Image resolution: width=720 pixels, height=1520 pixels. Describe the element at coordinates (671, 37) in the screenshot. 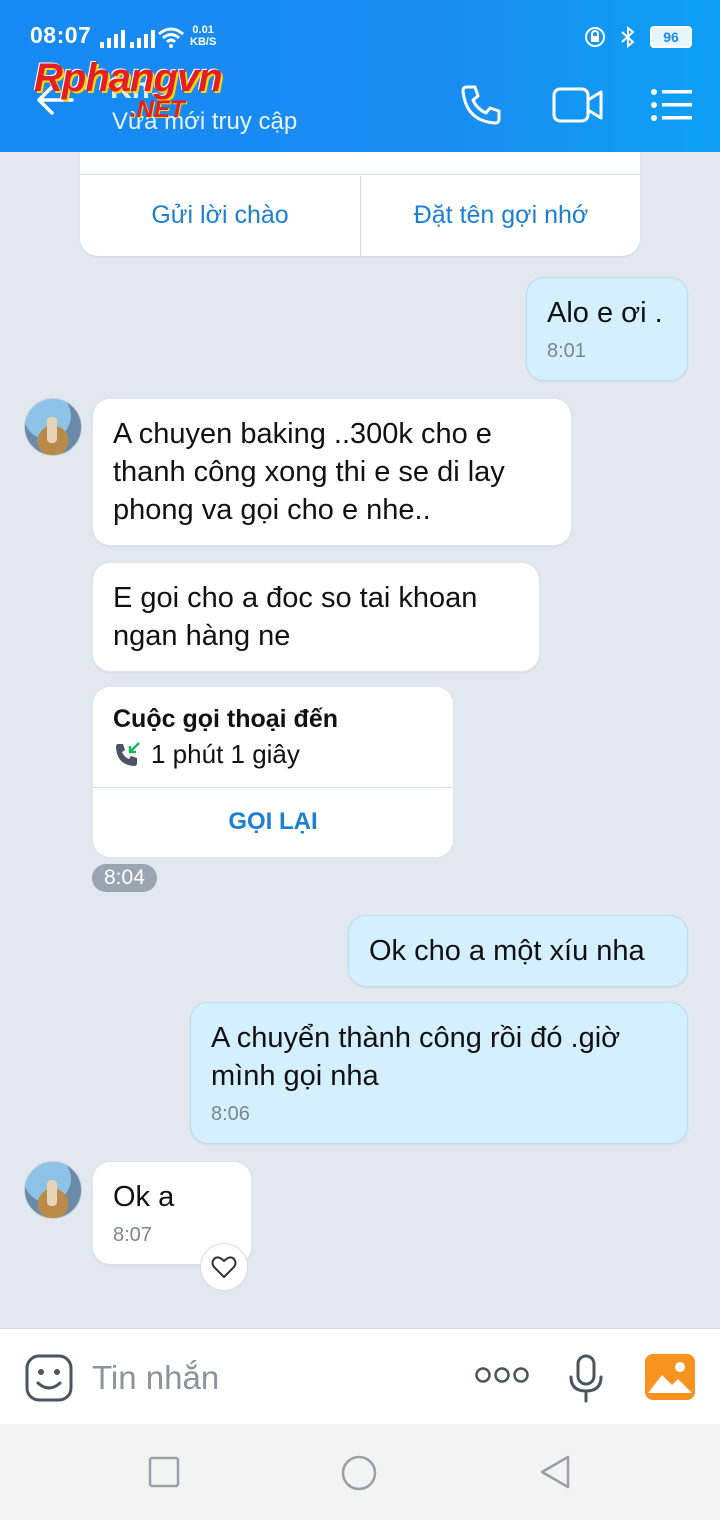

I see `battery-indicator: 96` at that location.